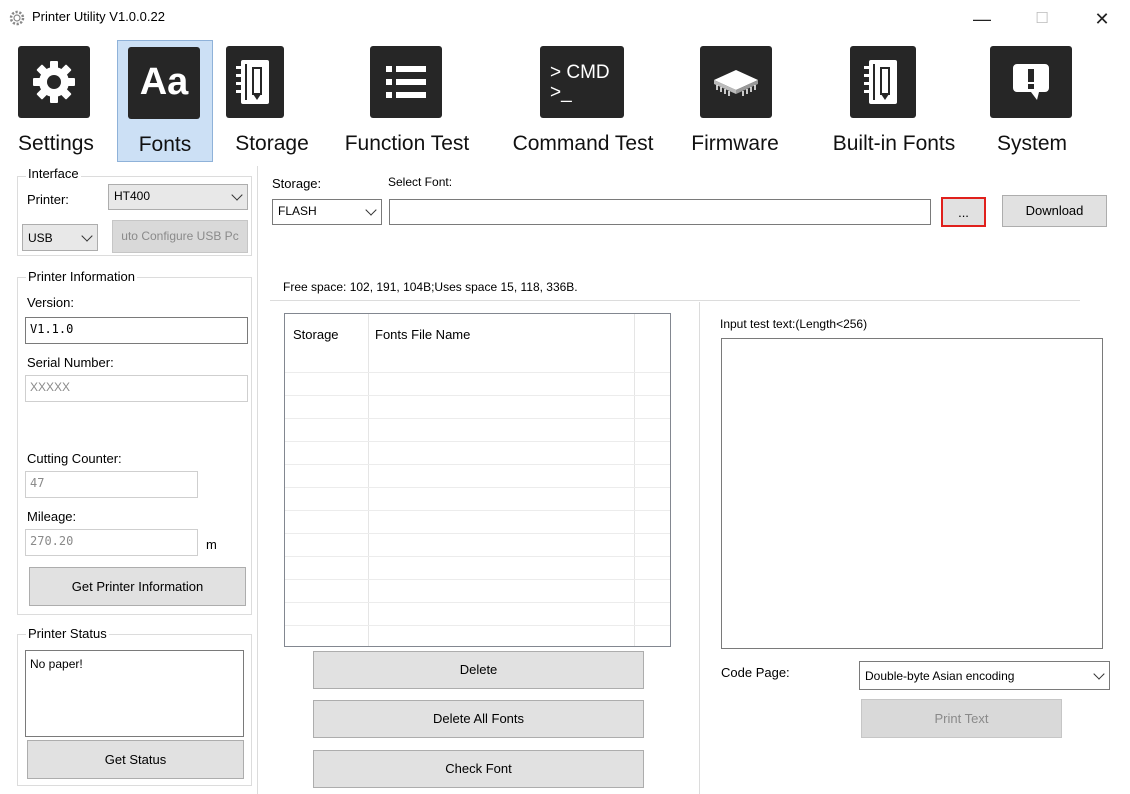 The height and width of the screenshot is (794, 1130). What do you see at coordinates (1031, 143) in the screenshot?
I see `tab-system-label: System` at bounding box center [1031, 143].